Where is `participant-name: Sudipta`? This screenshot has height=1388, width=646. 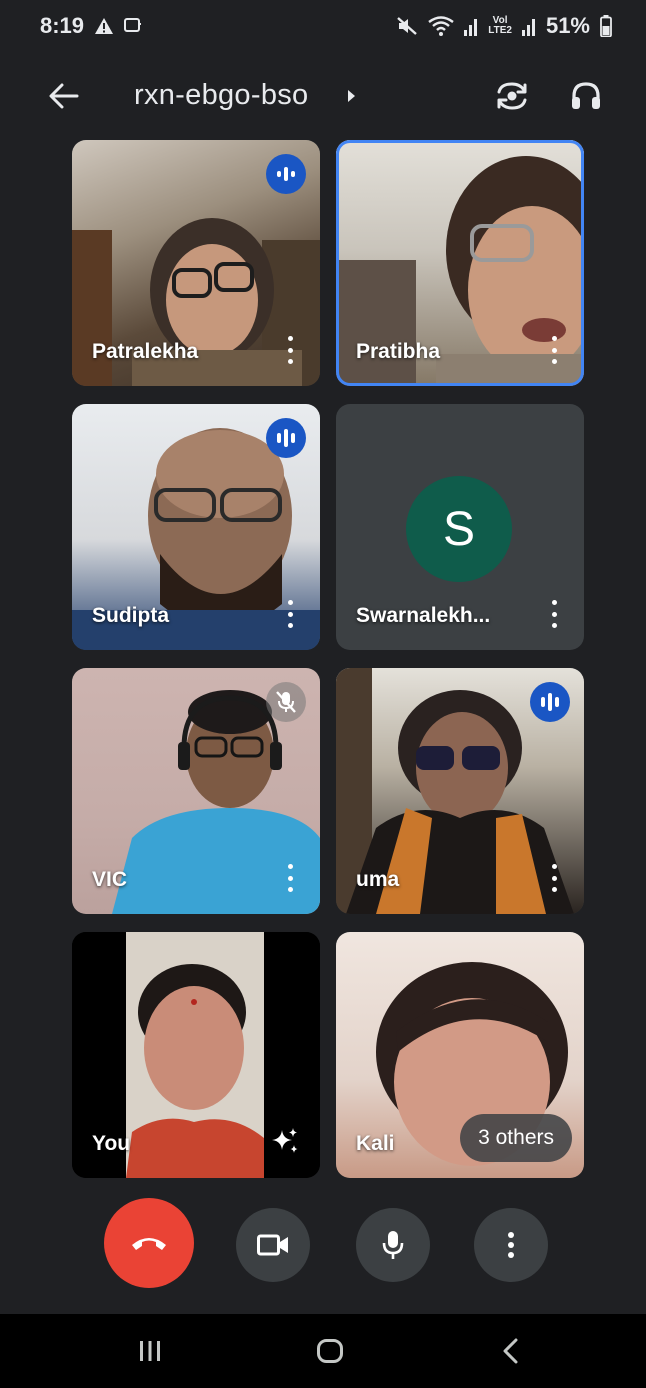 participant-name: Sudipta is located at coordinates (130, 615).